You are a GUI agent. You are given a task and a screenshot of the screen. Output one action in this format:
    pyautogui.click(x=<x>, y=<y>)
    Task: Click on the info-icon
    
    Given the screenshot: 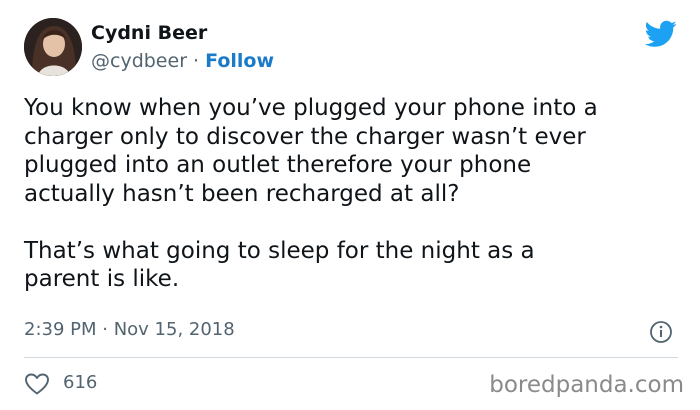 What is the action you would take?
    pyautogui.click(x=661, y=332)
    